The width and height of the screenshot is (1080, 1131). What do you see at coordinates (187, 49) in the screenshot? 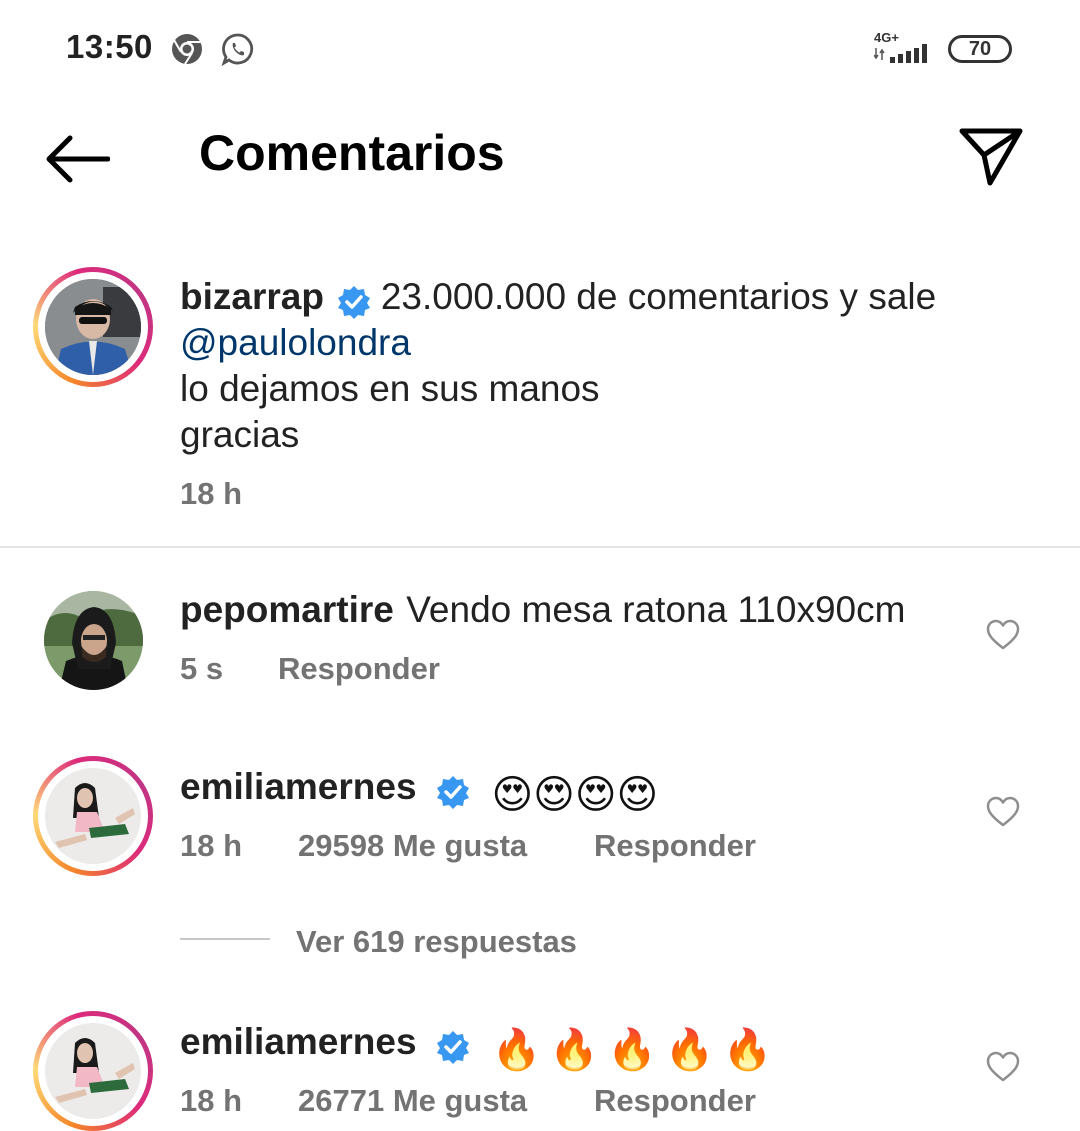
I see `chrome-icon` at bounding box center [187, 49].